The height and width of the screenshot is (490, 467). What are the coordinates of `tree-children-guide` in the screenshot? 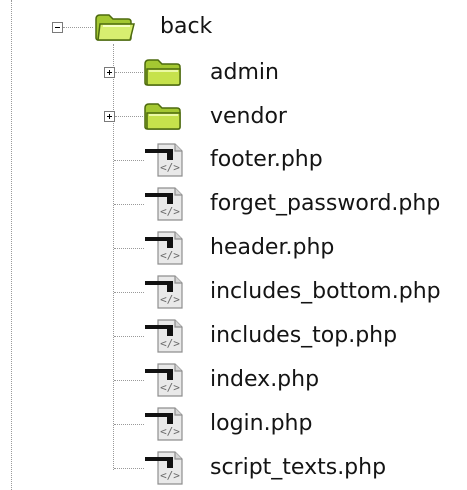 It's located at (113, 257).